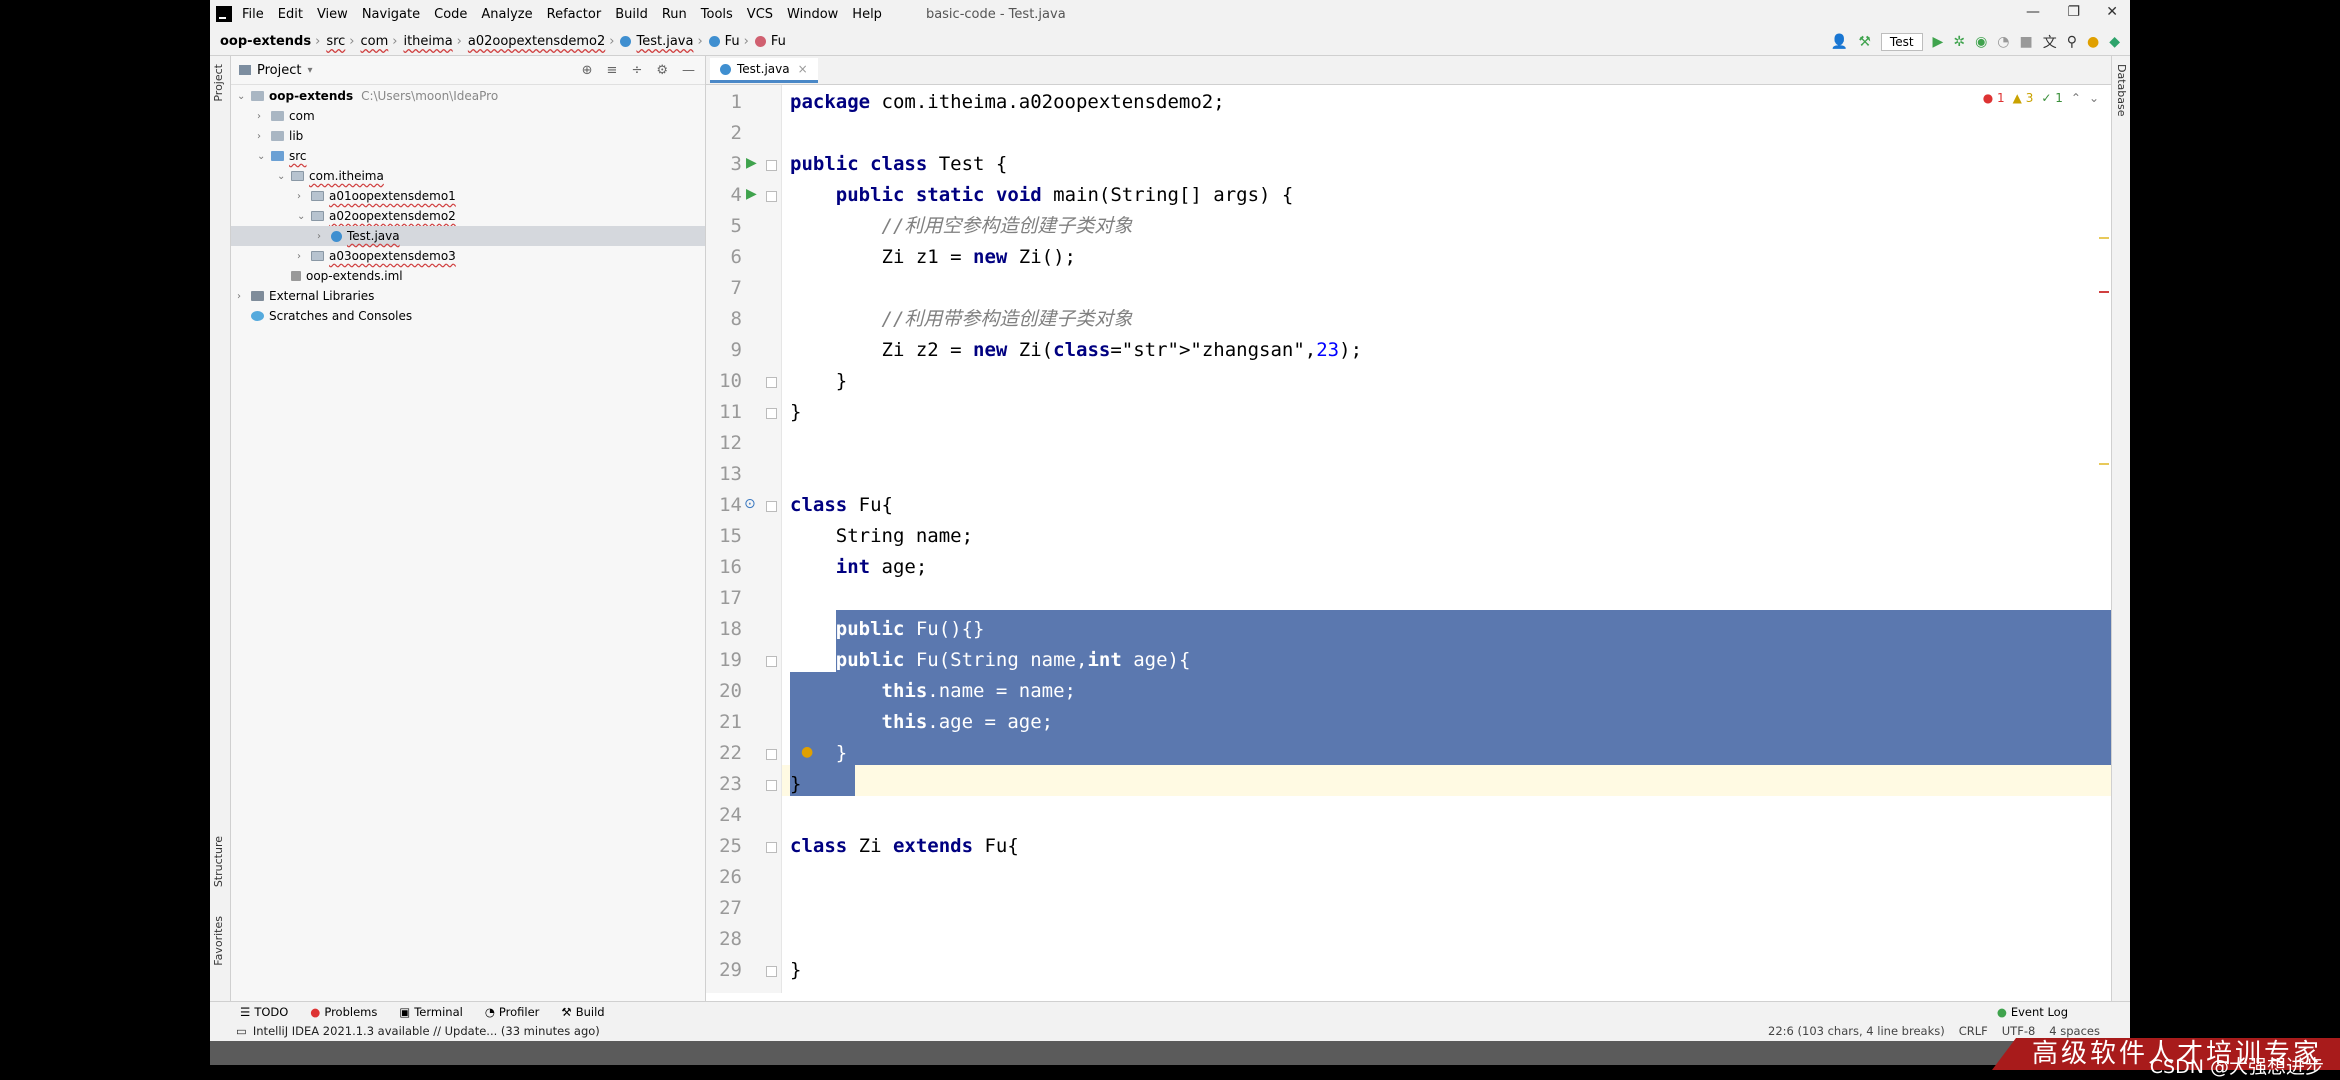 The image size is (2340, 1080). I want to click on error-count: ● 1, so click(1994, 98).